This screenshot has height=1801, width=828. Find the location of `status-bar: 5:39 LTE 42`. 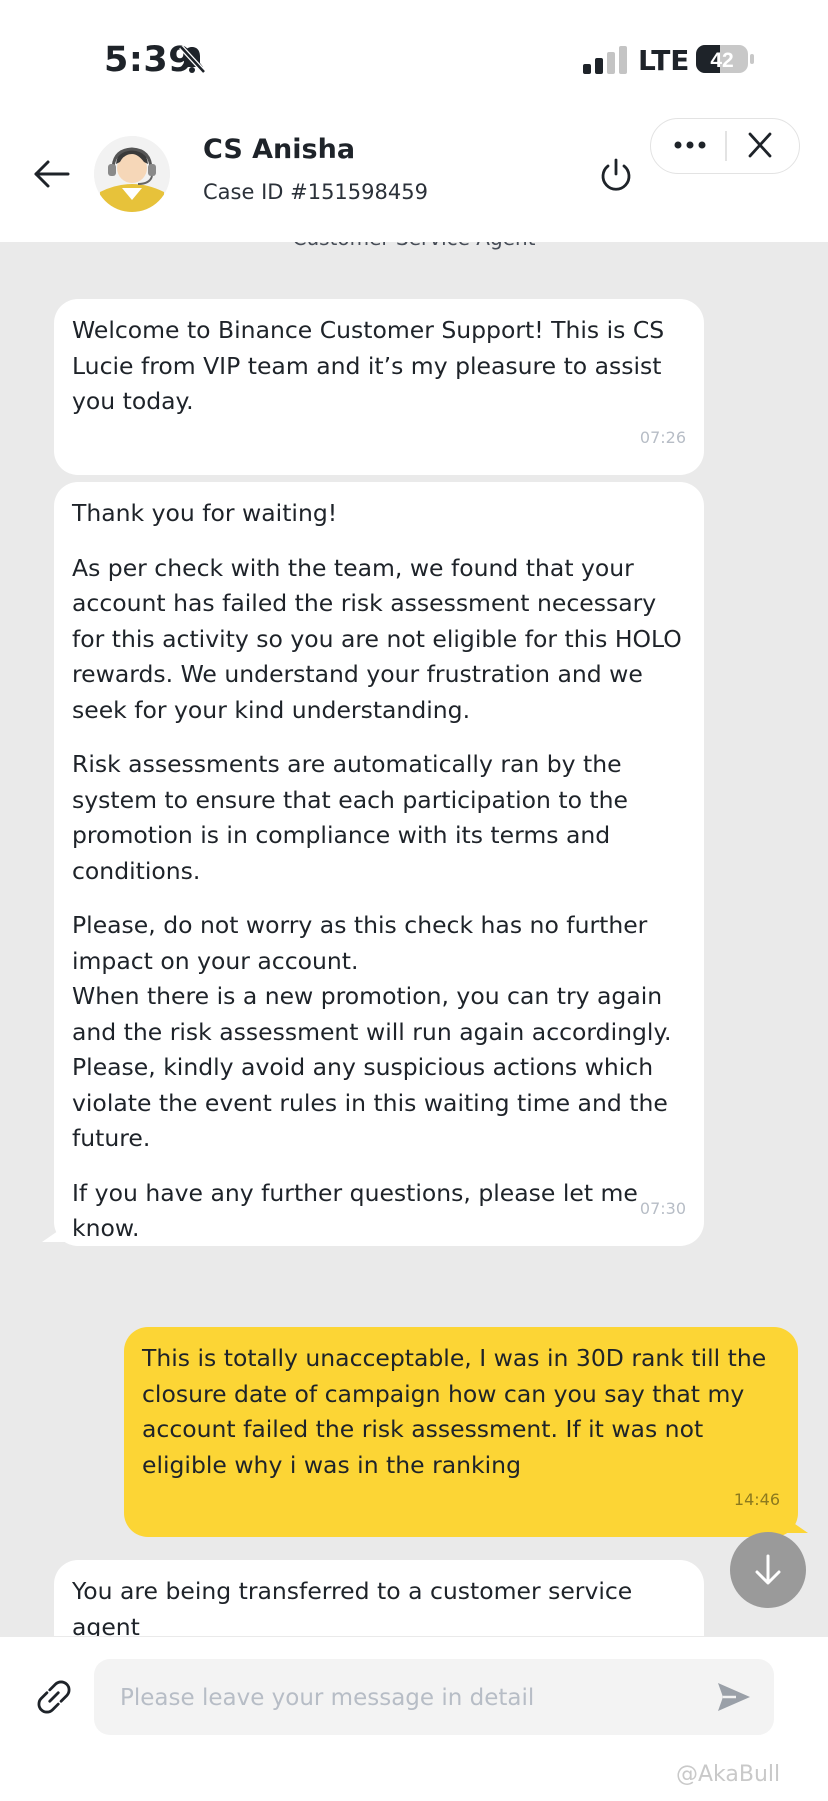

status-bar: 5:39 LTE 42 is located at coordinates (414, 59).